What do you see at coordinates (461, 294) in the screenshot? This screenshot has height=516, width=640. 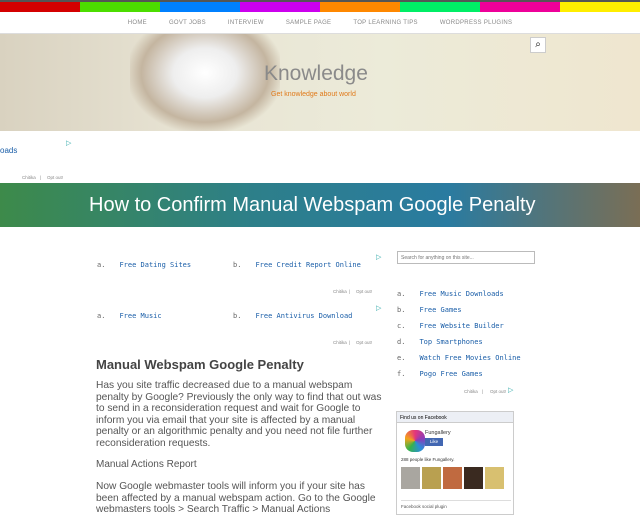 I see `ad-link: Free Music Downloads` at bounding box center [461, 294].